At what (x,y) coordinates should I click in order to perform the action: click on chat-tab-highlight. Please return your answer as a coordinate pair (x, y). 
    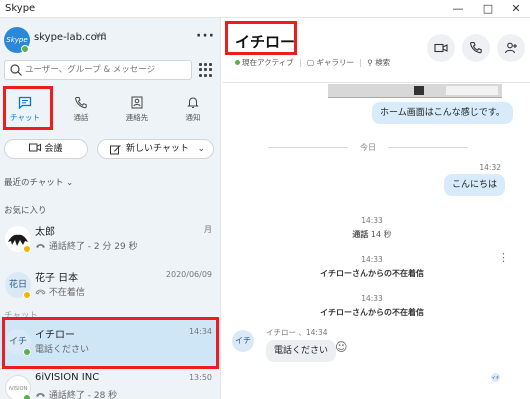
    Looking at the image, I should click on (28, 108).